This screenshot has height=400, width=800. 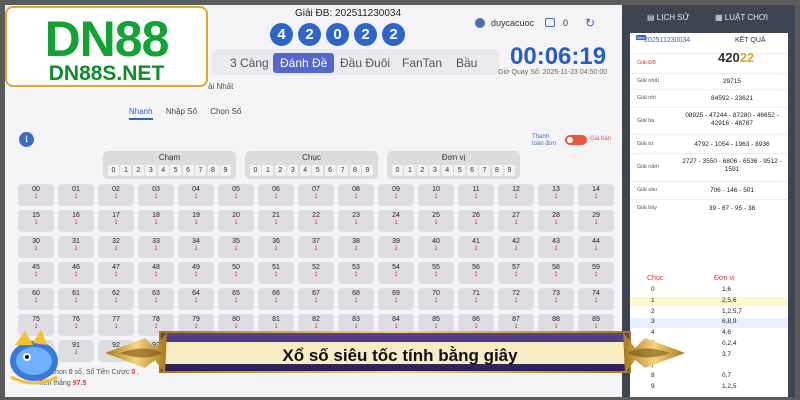 What do you see at coordinates (396, 299) in the screenshot?
I see `number-cell: 69 1` at bounding box center [396, 299].